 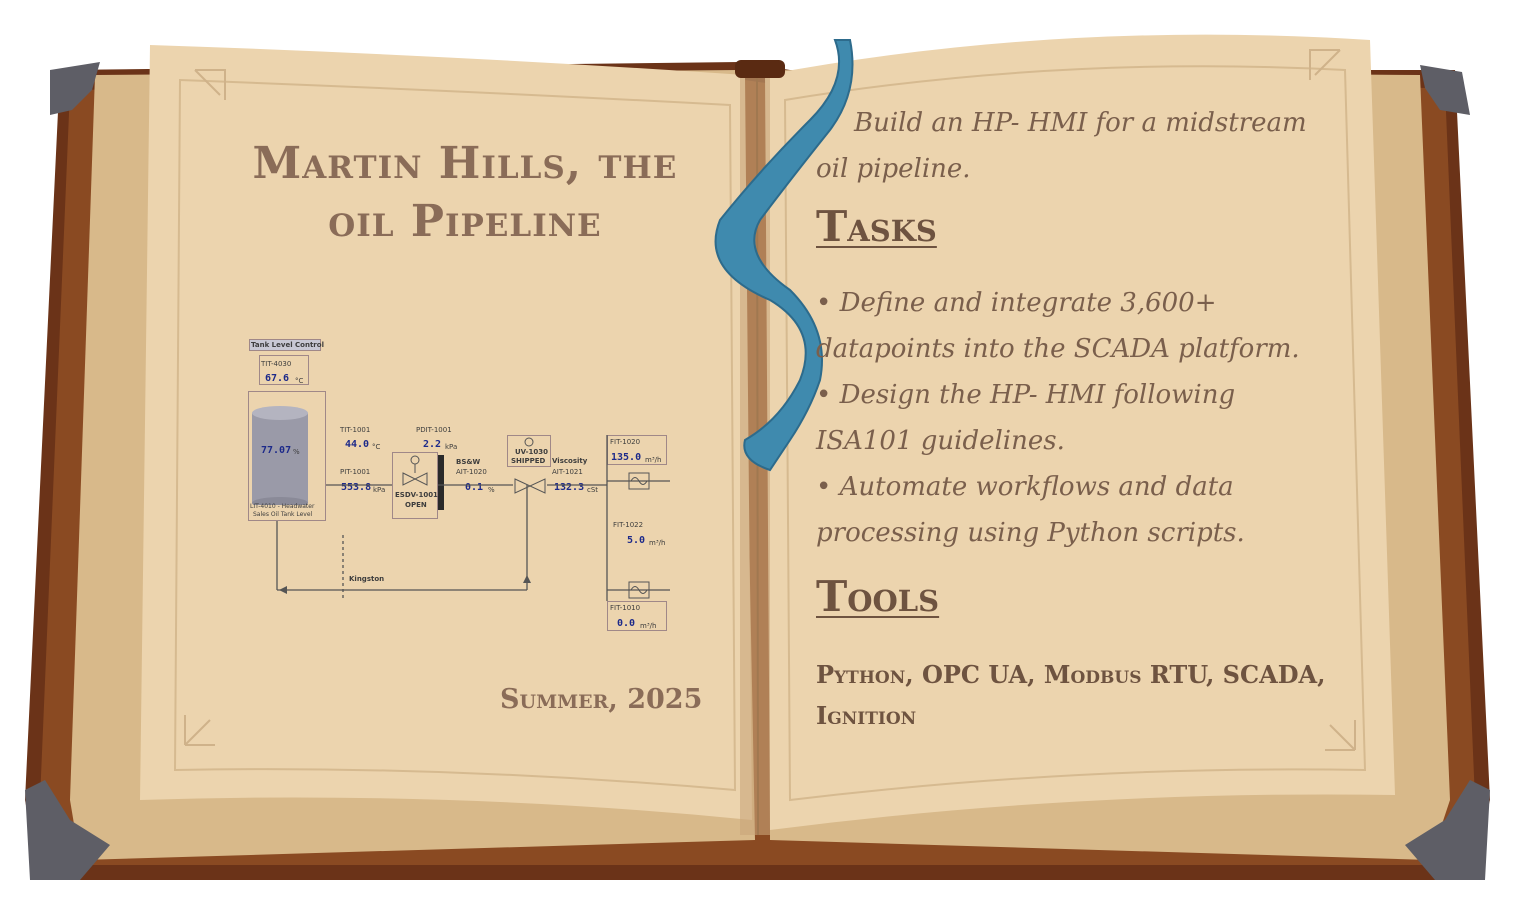 What do you see at coordinates (473, 518) in the screenshot?
I see `pipe-lines` at bounding box center [473, 518].